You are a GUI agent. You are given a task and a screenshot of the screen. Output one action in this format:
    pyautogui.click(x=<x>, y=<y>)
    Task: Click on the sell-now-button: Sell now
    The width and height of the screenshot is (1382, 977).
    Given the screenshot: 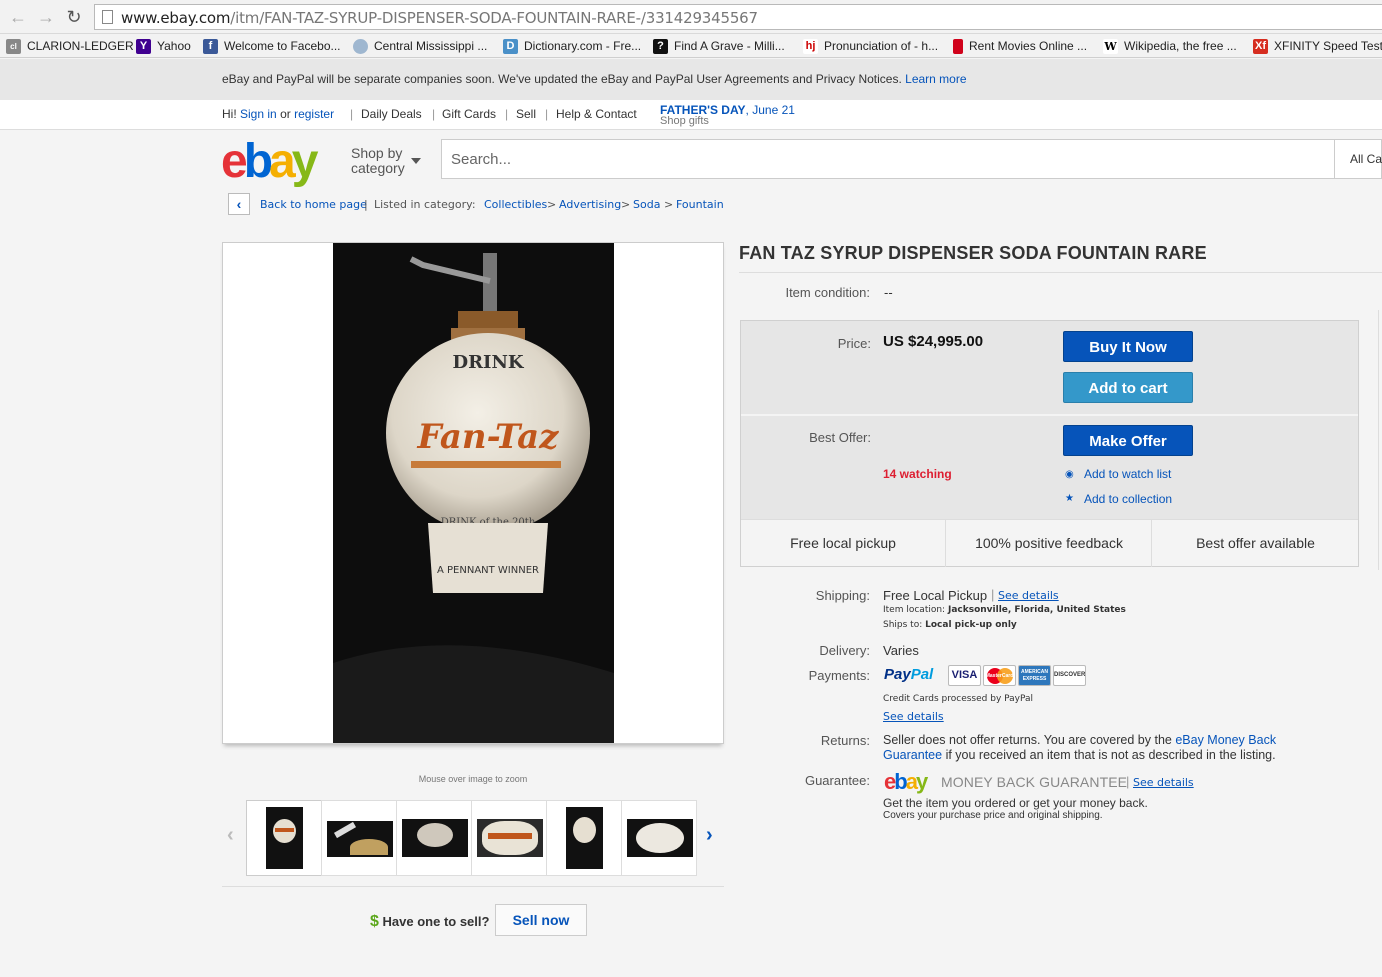 What is the action you would take?
    pyautogui.click(x=541, y=920)
    